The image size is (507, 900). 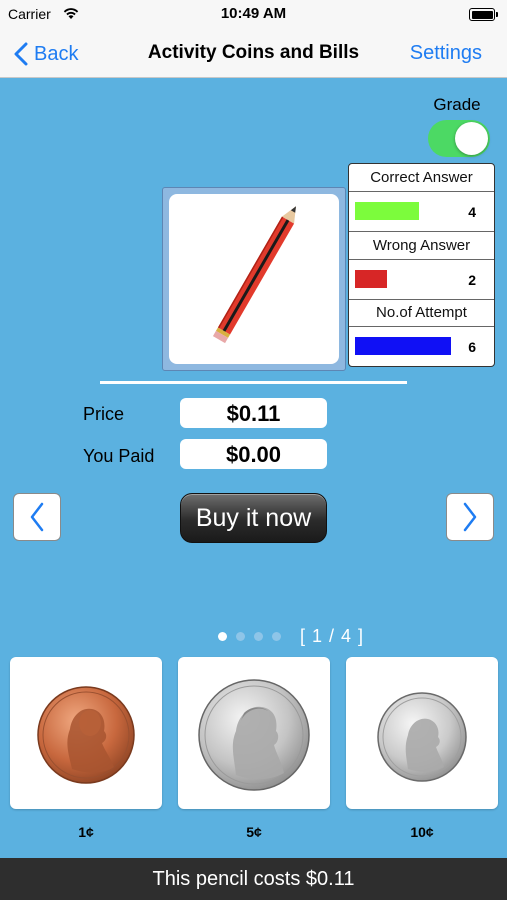 What do you see at coordinates (422, 737) in the screenshot?
I see `dime-icon` at bounding box center [422, 737].